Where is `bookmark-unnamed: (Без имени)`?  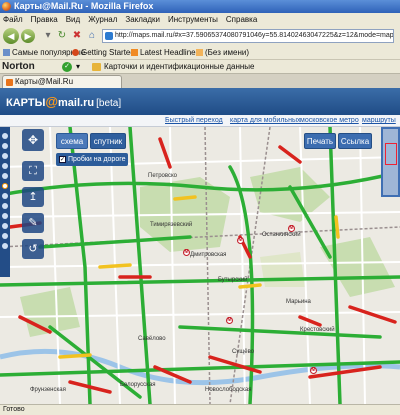 bookmark-unnamed: (Без имени) is located at coordinates (222, 53).